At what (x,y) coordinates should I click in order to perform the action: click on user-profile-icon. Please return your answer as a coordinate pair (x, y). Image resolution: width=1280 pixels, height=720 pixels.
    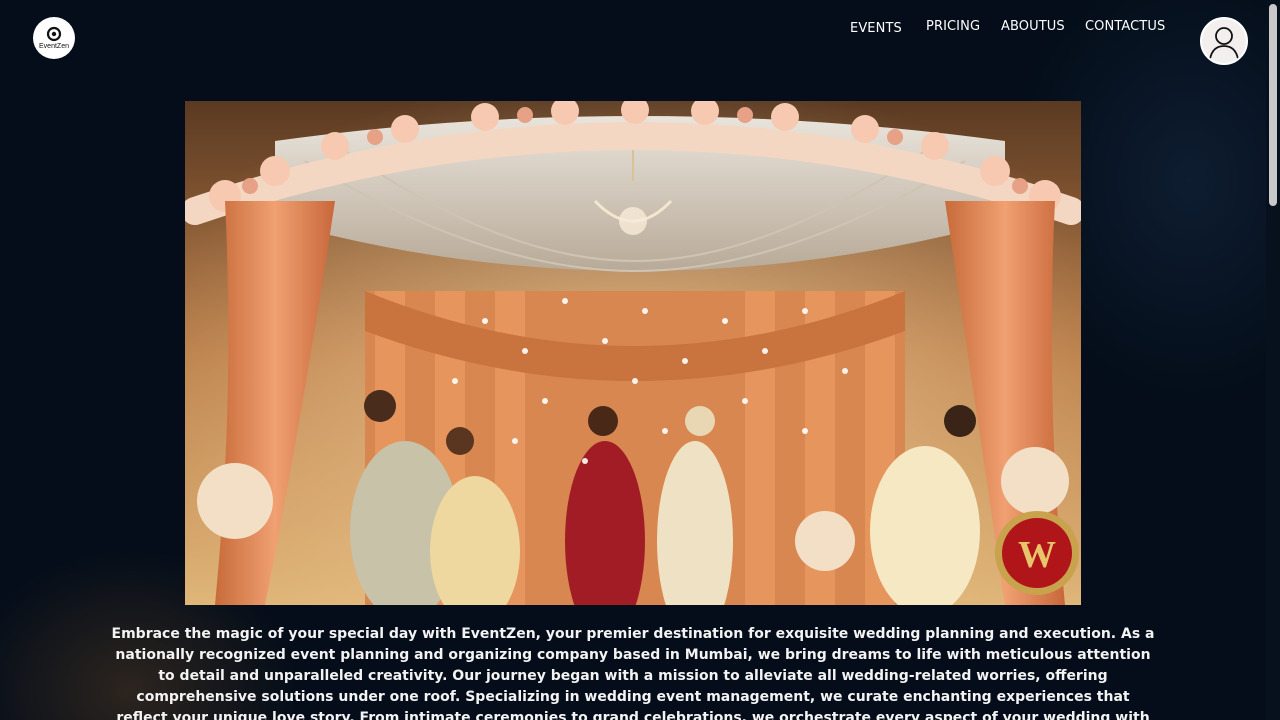
    Looking at the image, I should click on (1224, 43).